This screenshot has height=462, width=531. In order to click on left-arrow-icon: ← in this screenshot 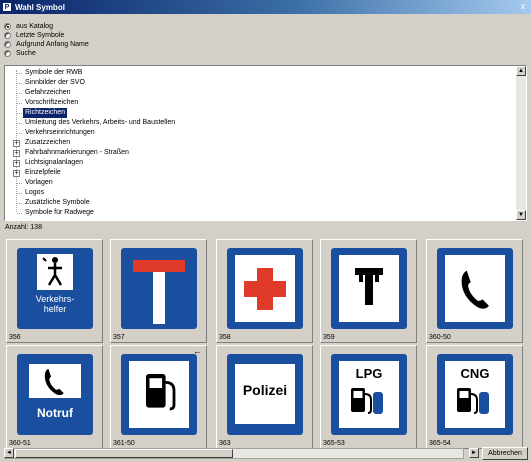, I will do `click(197, 351)`.